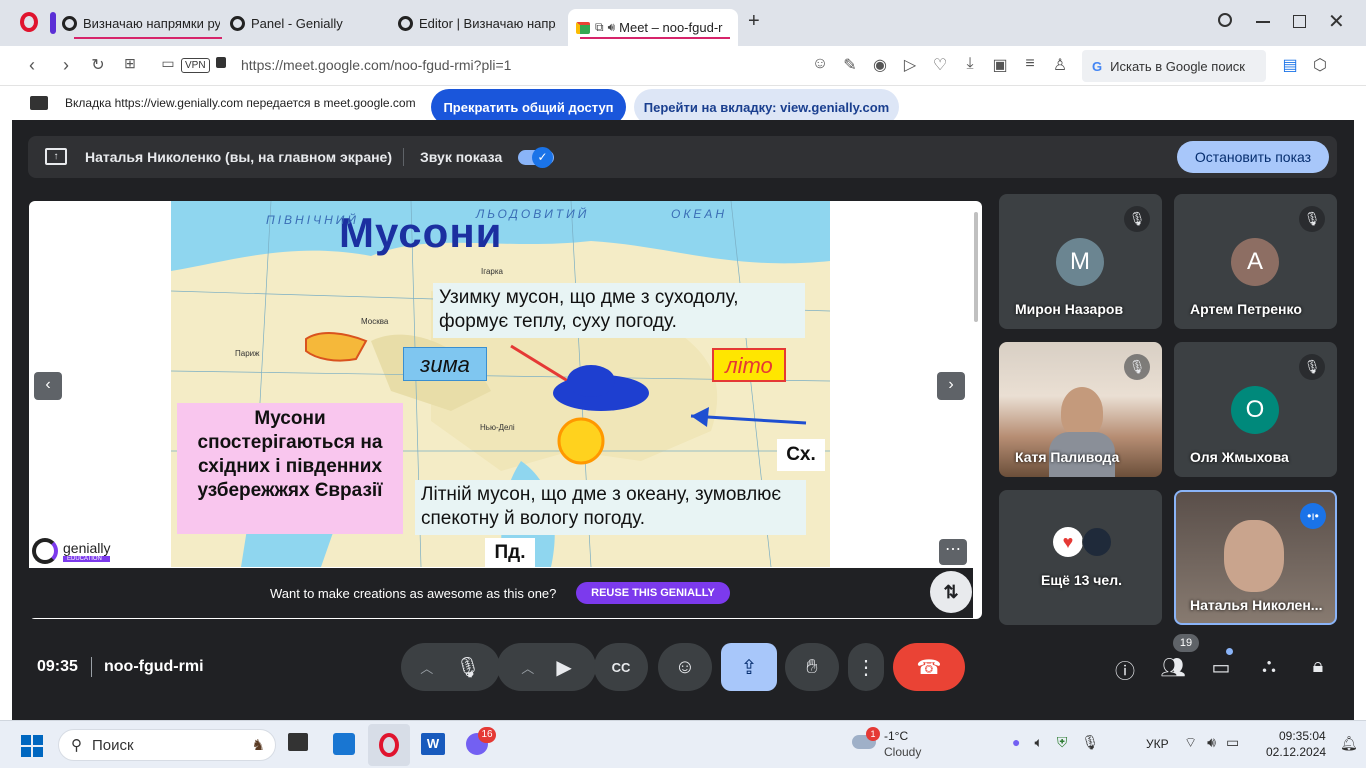 The image size is (1366, 768). I want to click on maximize-button, so click(1299, 21).